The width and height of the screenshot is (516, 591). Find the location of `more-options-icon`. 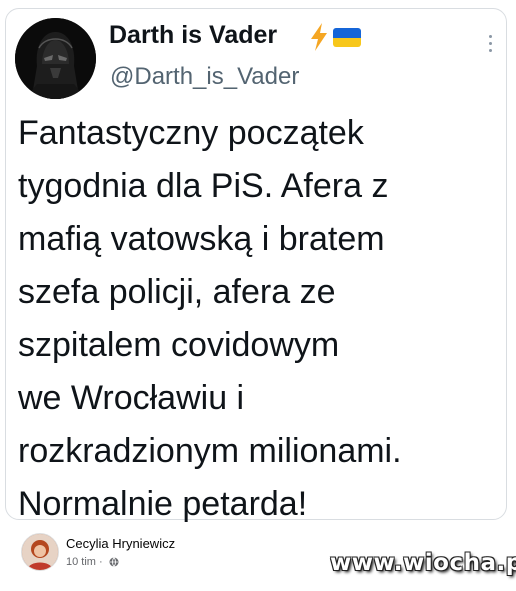

more-options-icon is located at coordinates (490, 46).